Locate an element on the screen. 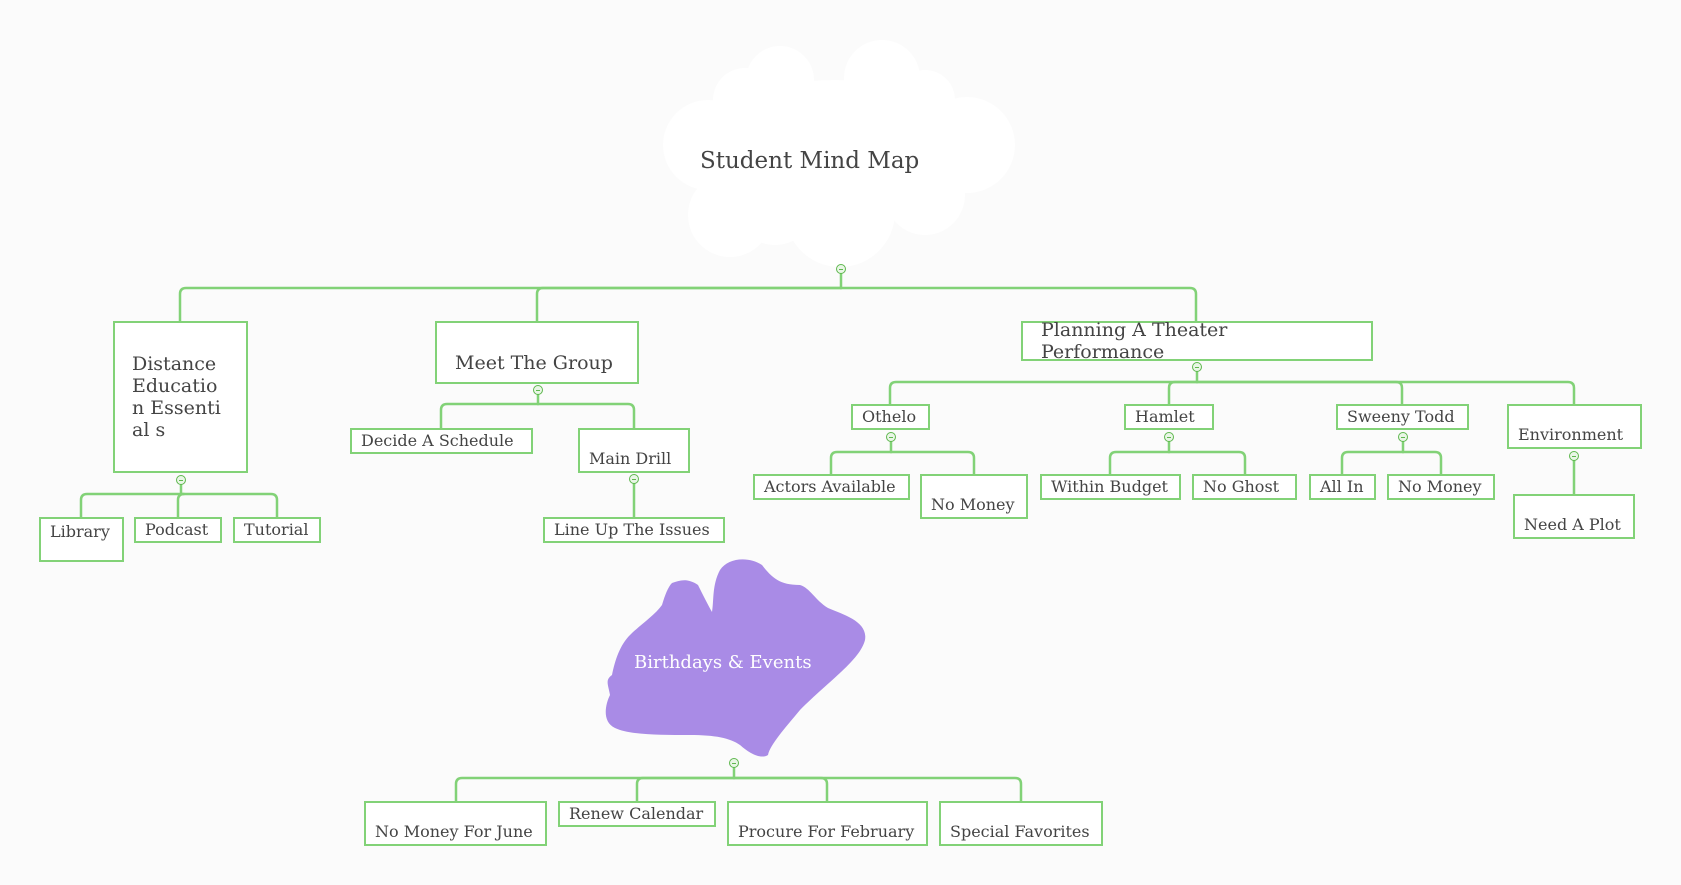 This screenshot has height=885, width=1681. topic-label: Hamlet is located at coordinates (1165, 416).